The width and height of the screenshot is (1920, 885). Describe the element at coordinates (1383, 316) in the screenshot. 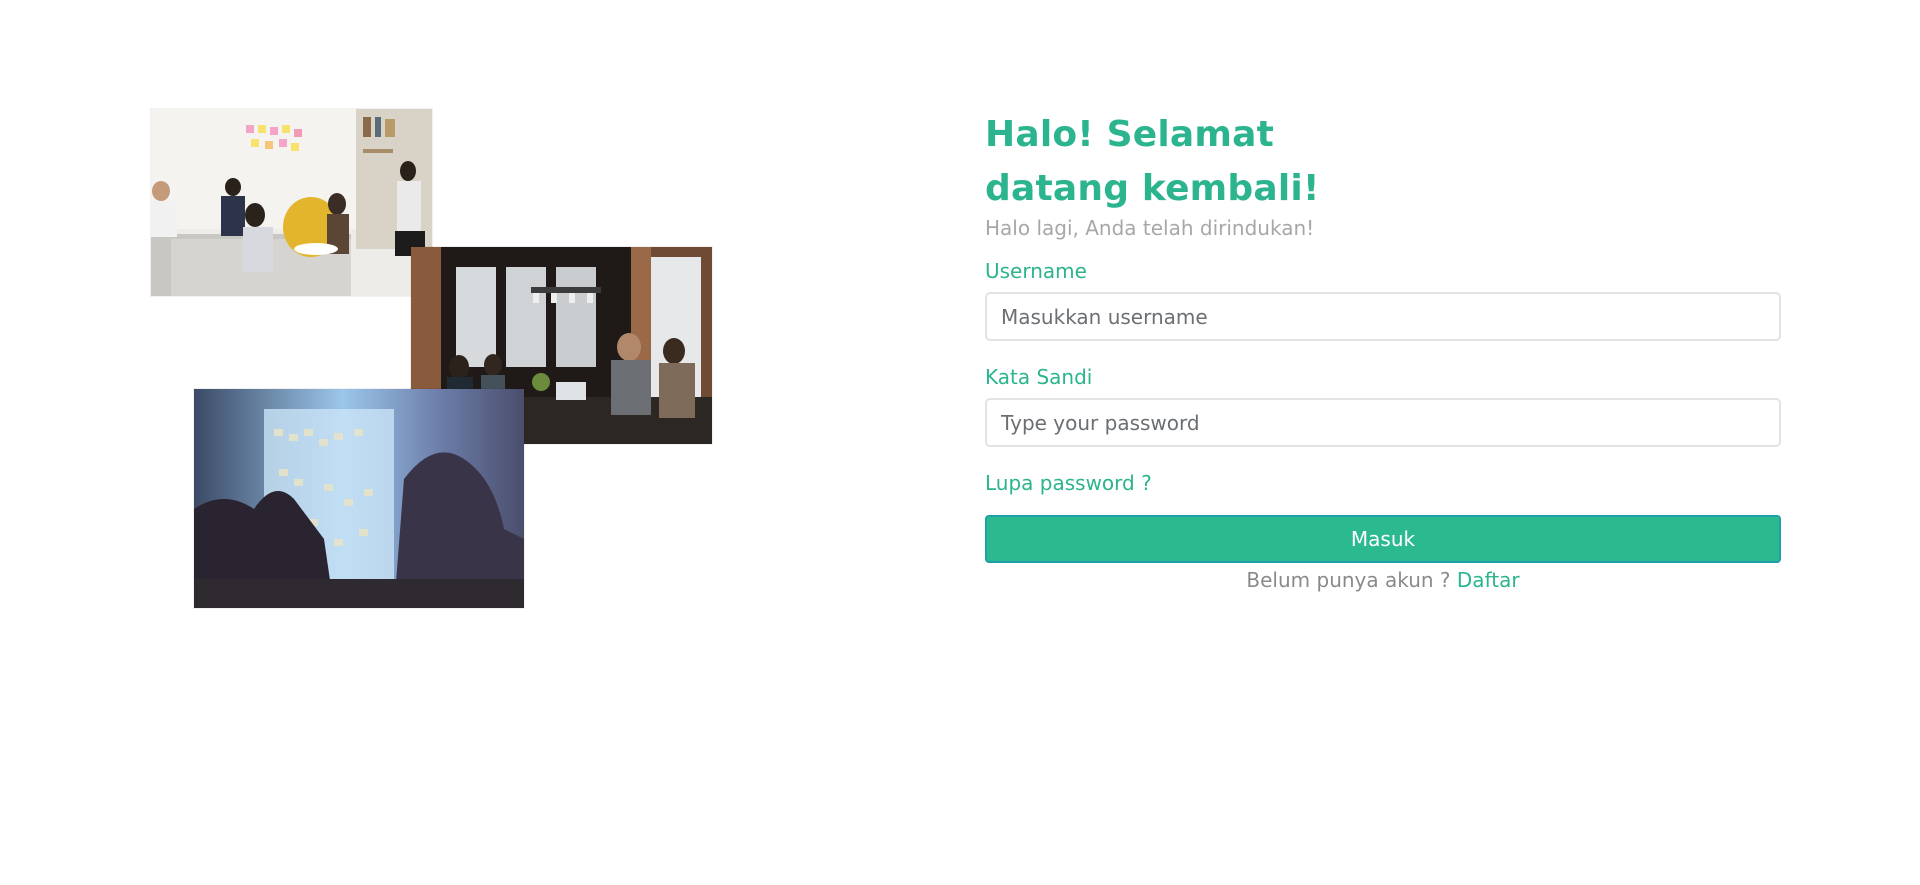

I see `username-input` at that location.